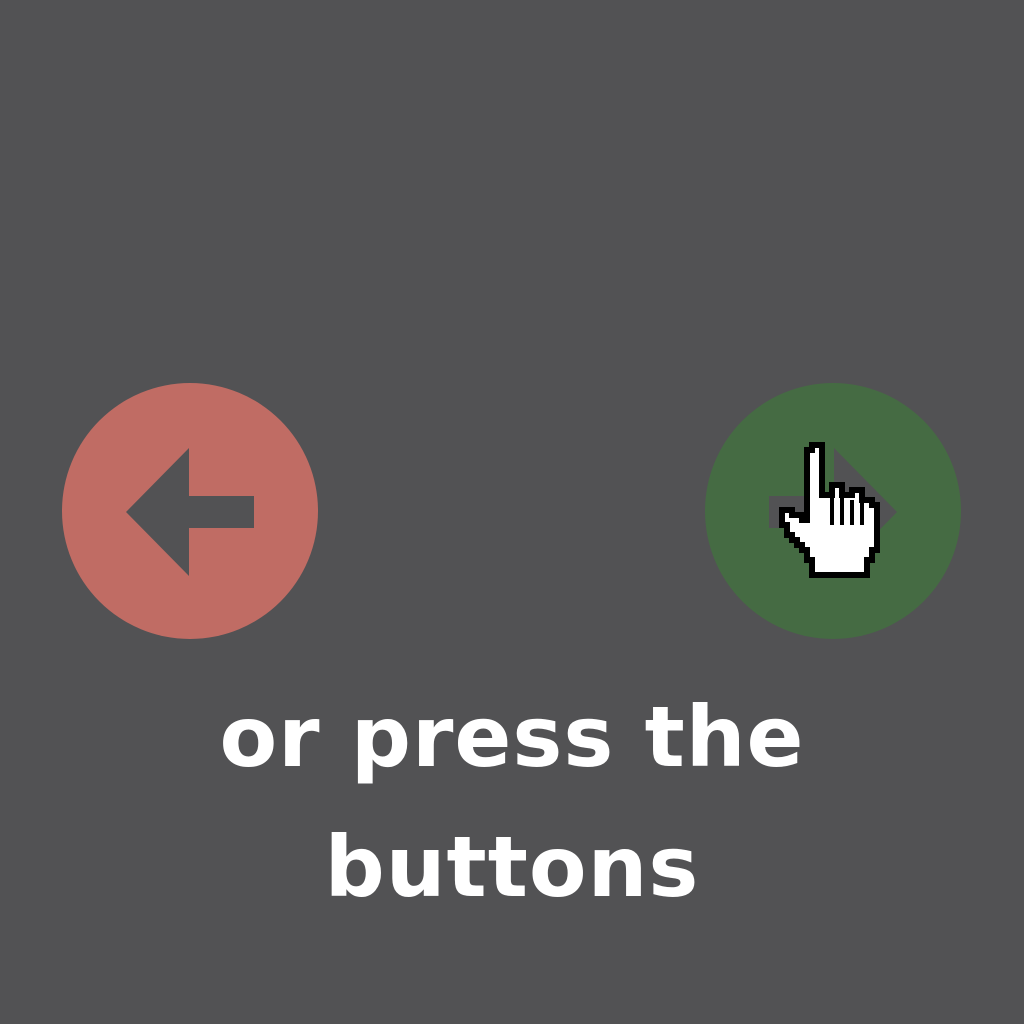 The height and width of the screenshot is (1024, 1024). I want to click on instruction-line-1: or press the, so click(512, 737).